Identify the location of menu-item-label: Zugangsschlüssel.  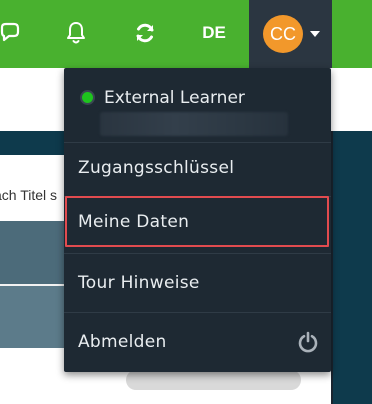
(156, 168).